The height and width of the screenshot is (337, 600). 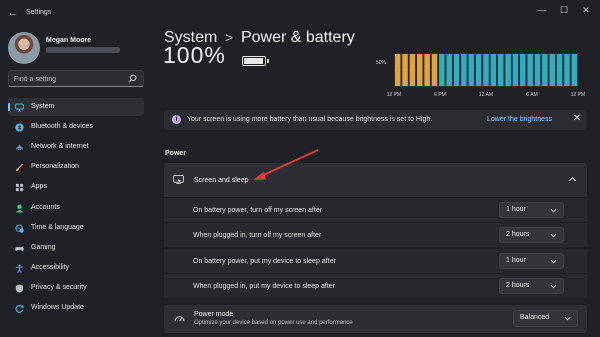 What do you see at coordinates (50, 267) in the screenshot?
I see `sidebar-item-label: Accessibility` at bounding box center [50, 267].